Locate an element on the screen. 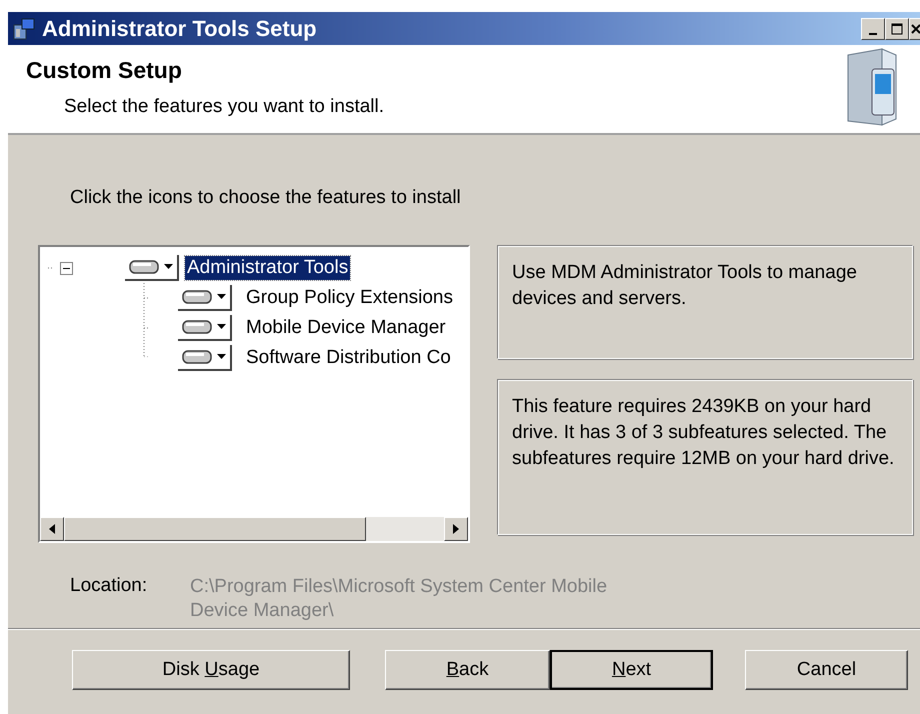  feature-description: Use MDM Administrator Tools to manage devices and servers. is located at coordinates (705, 302).